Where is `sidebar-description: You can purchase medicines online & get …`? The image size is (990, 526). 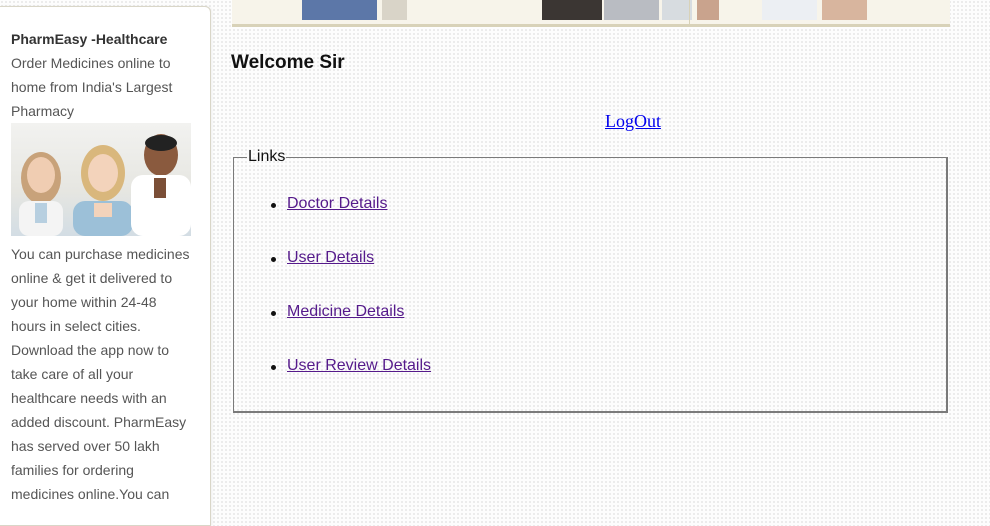 sidebar-description: You can purchase medicines online & get … is located at coordinates (100, 374).